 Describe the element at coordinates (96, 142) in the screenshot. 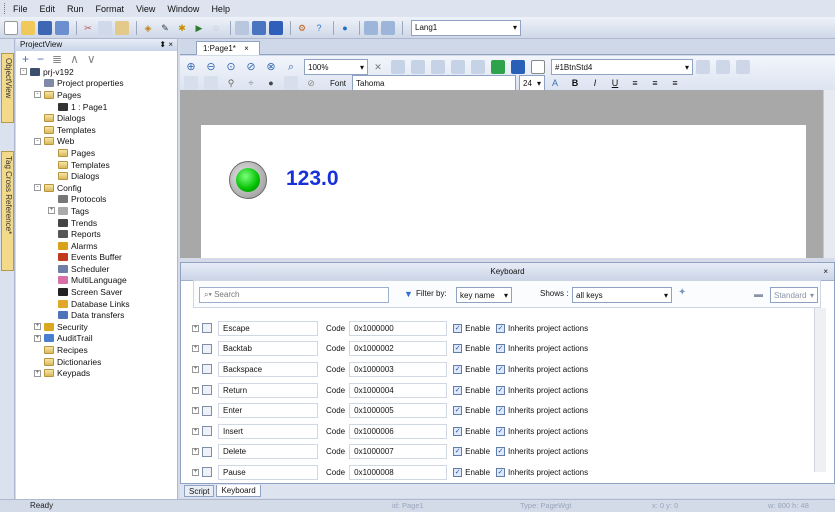

I see `tree-node: - Web` at that location.